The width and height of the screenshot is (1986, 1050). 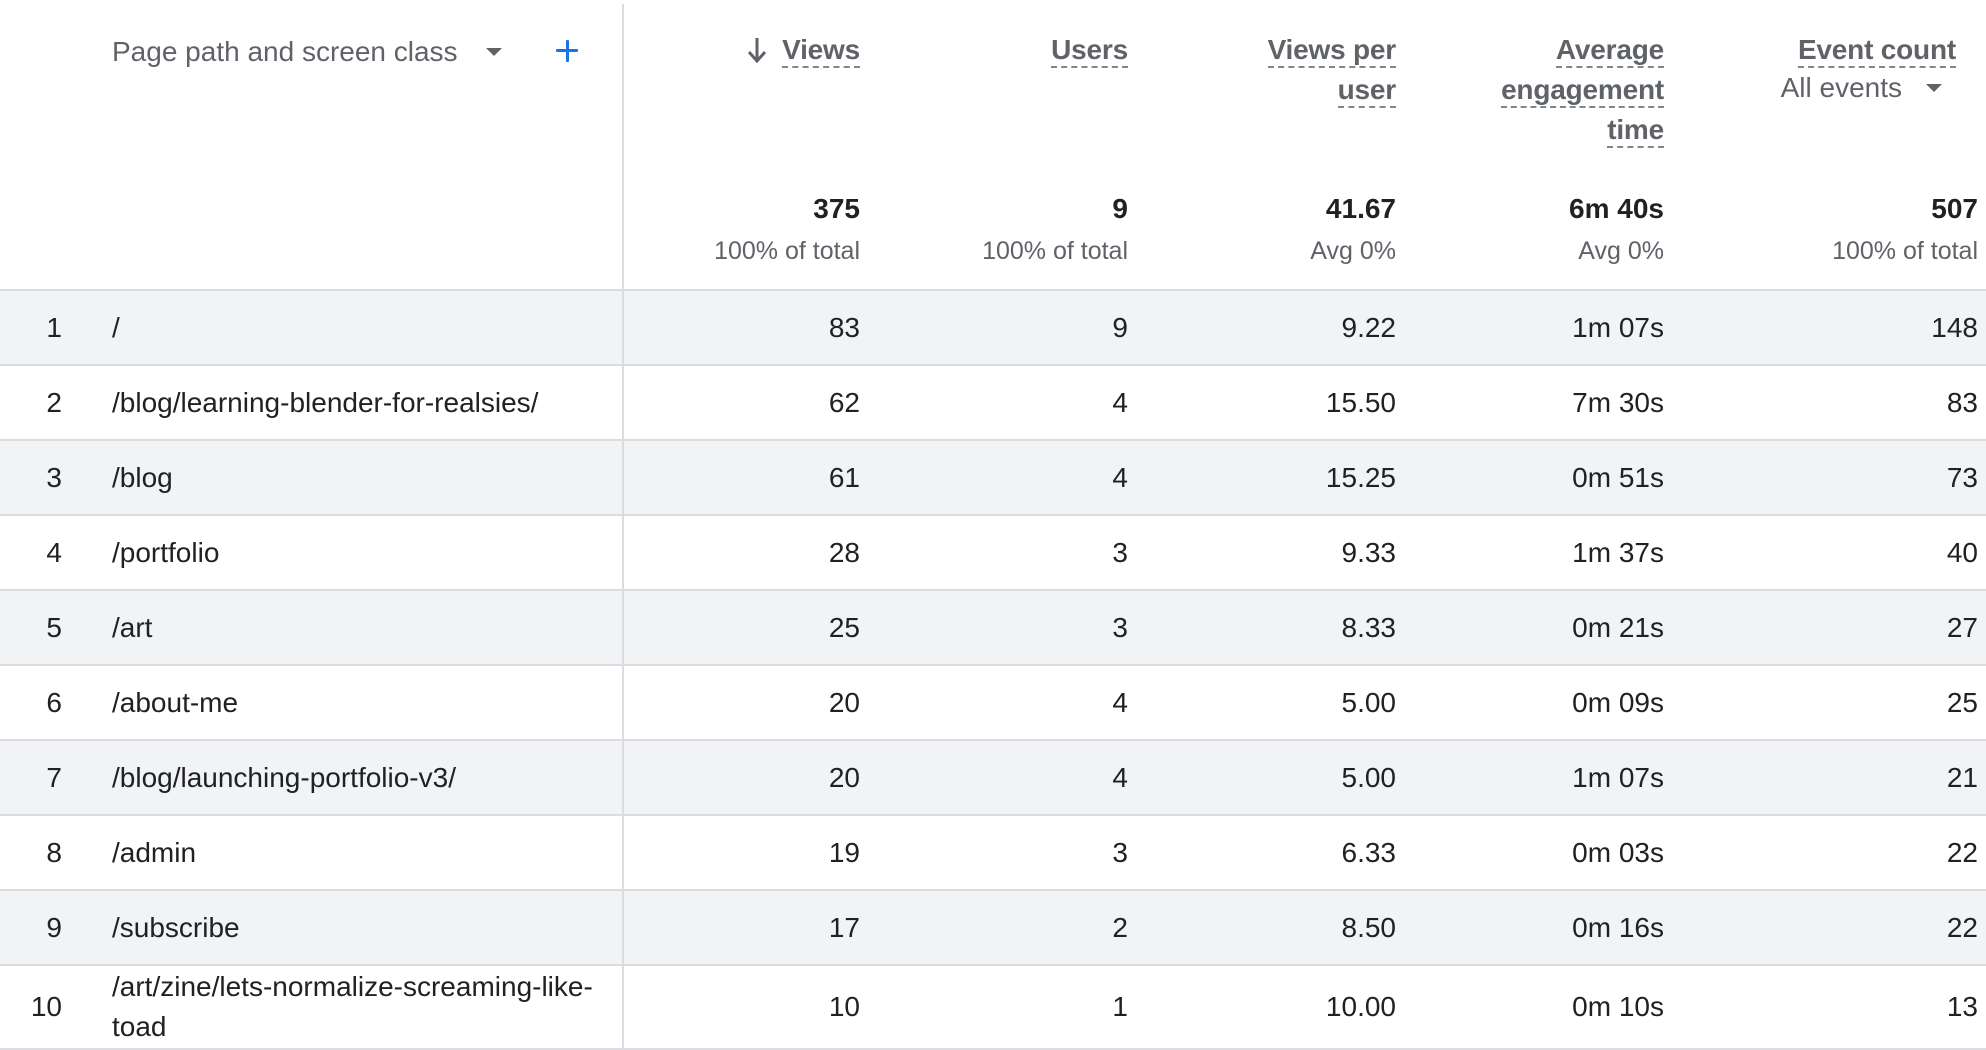 What do you see at coordinates (1331, 70) in the screenshot?
I see `header-views-per-user: Views per user` at bounding box center [1331, 70].